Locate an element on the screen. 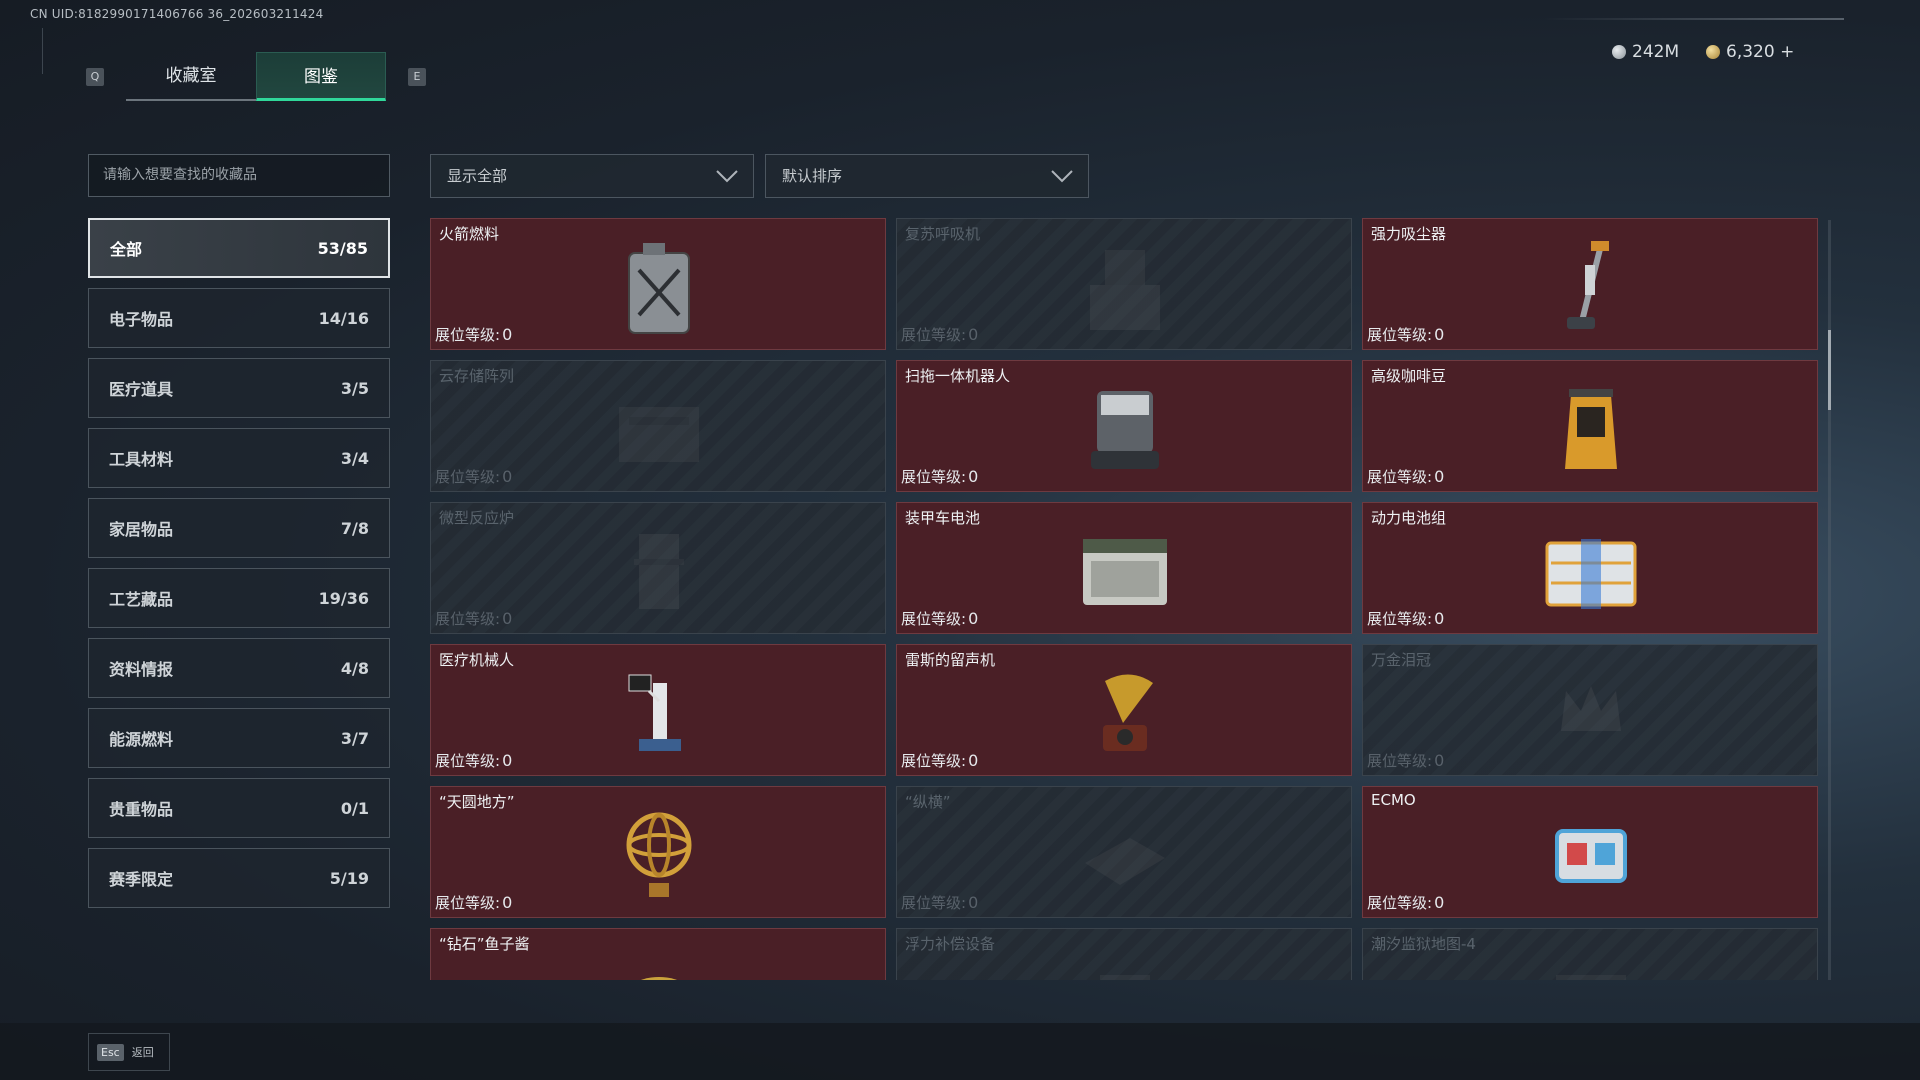  gold-coin-icon is located at coordinates (1713, 52).